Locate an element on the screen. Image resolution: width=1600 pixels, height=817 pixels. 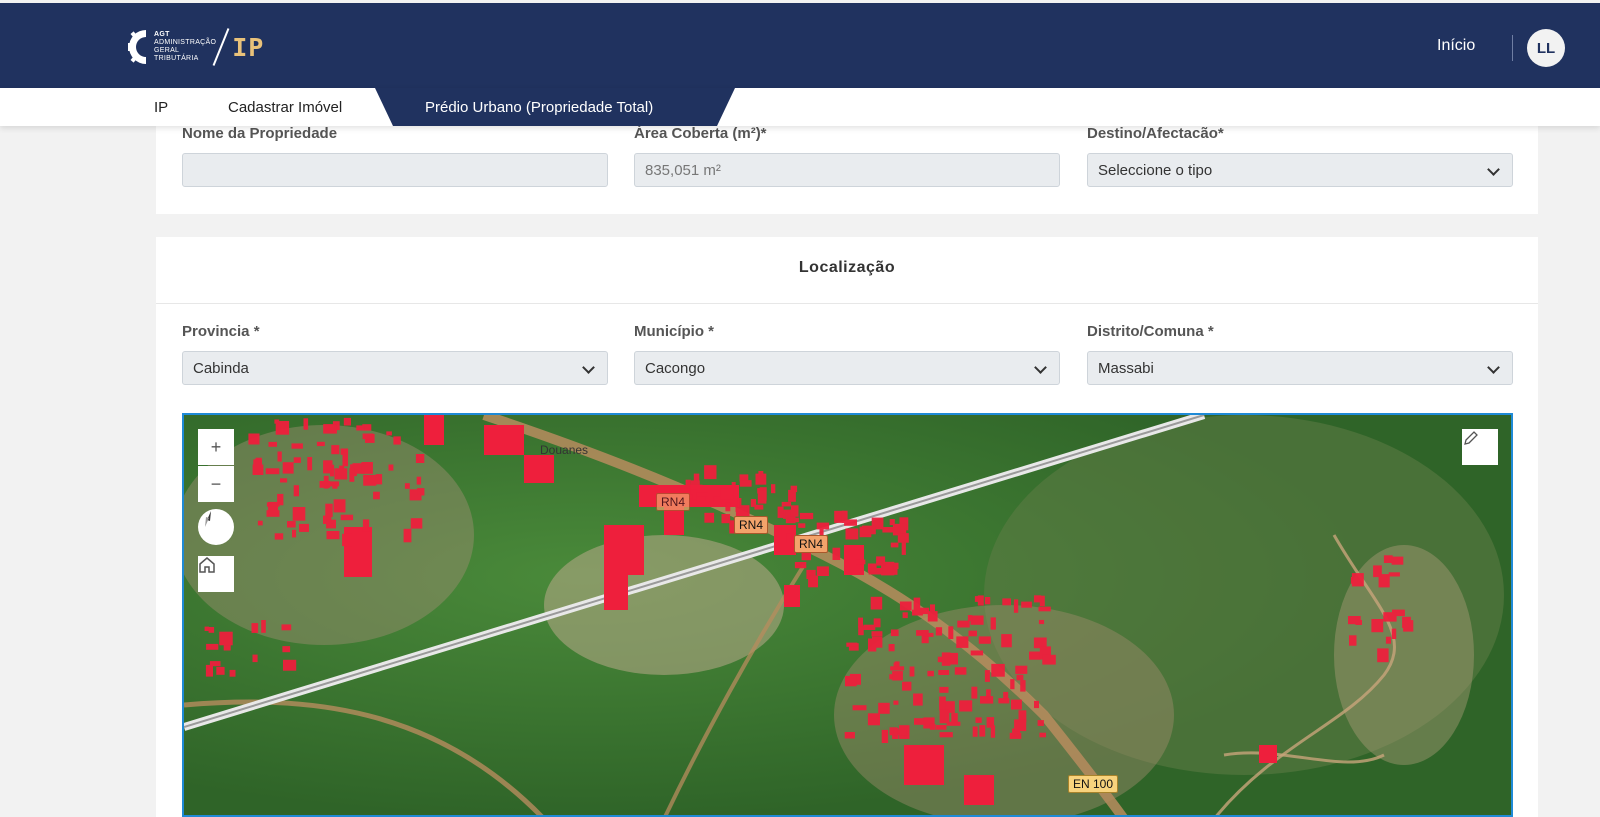
municipality-label: Município * is located at coordinates (674, 331).